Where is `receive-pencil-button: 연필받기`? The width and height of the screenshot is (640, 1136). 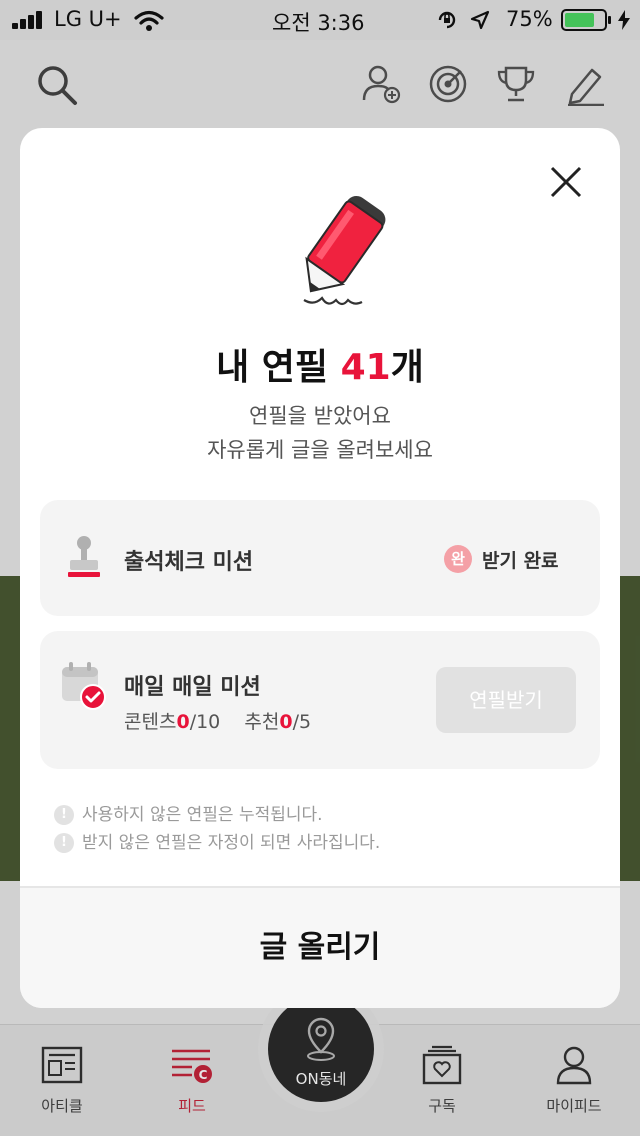
receive-pencil-button: 연필받기 is located at coordinates (506, 700).